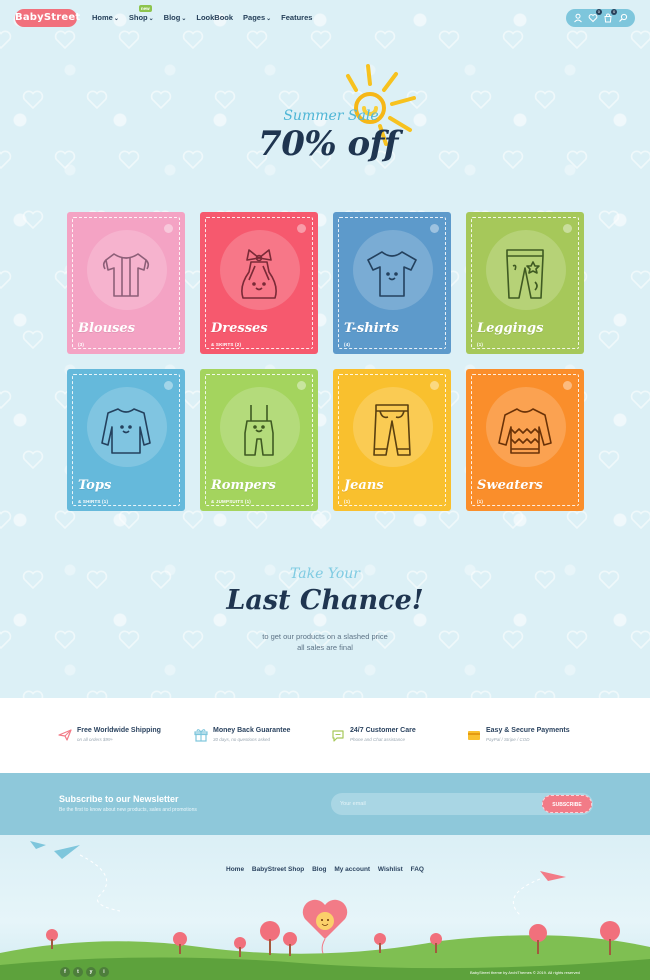 This screenshot has height=980, width=650. What do you see at coordinates (226, 344) in the screenshot?
I see `category-count: & SKIRTS (2)` at bounding box center [226, 344].